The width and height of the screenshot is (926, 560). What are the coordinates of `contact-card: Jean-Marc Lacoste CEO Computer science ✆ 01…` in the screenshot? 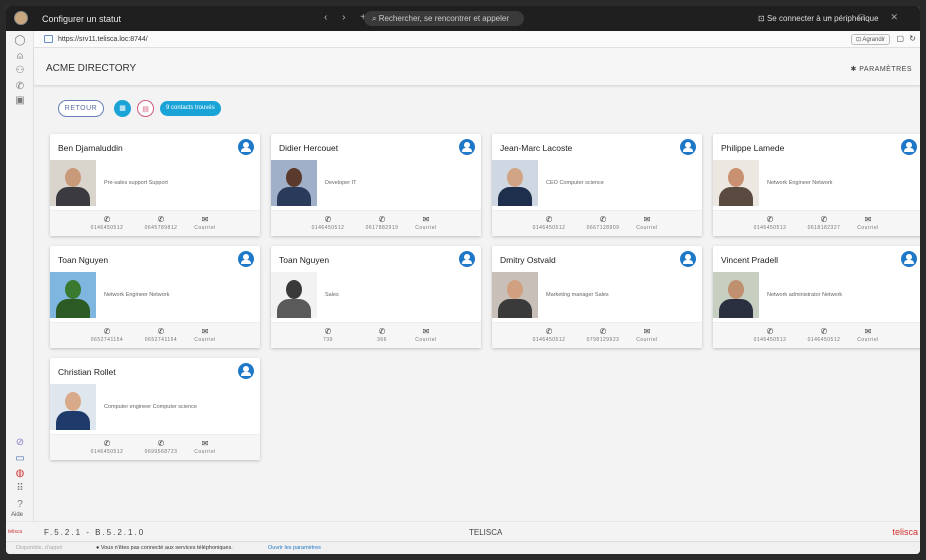 It's located at (597, 185).